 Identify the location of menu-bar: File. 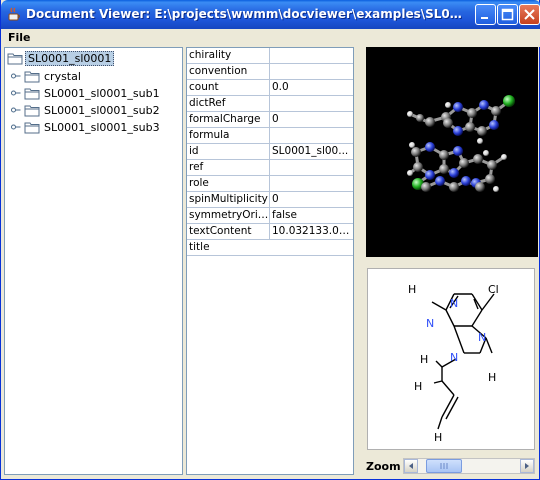
(270, 38).